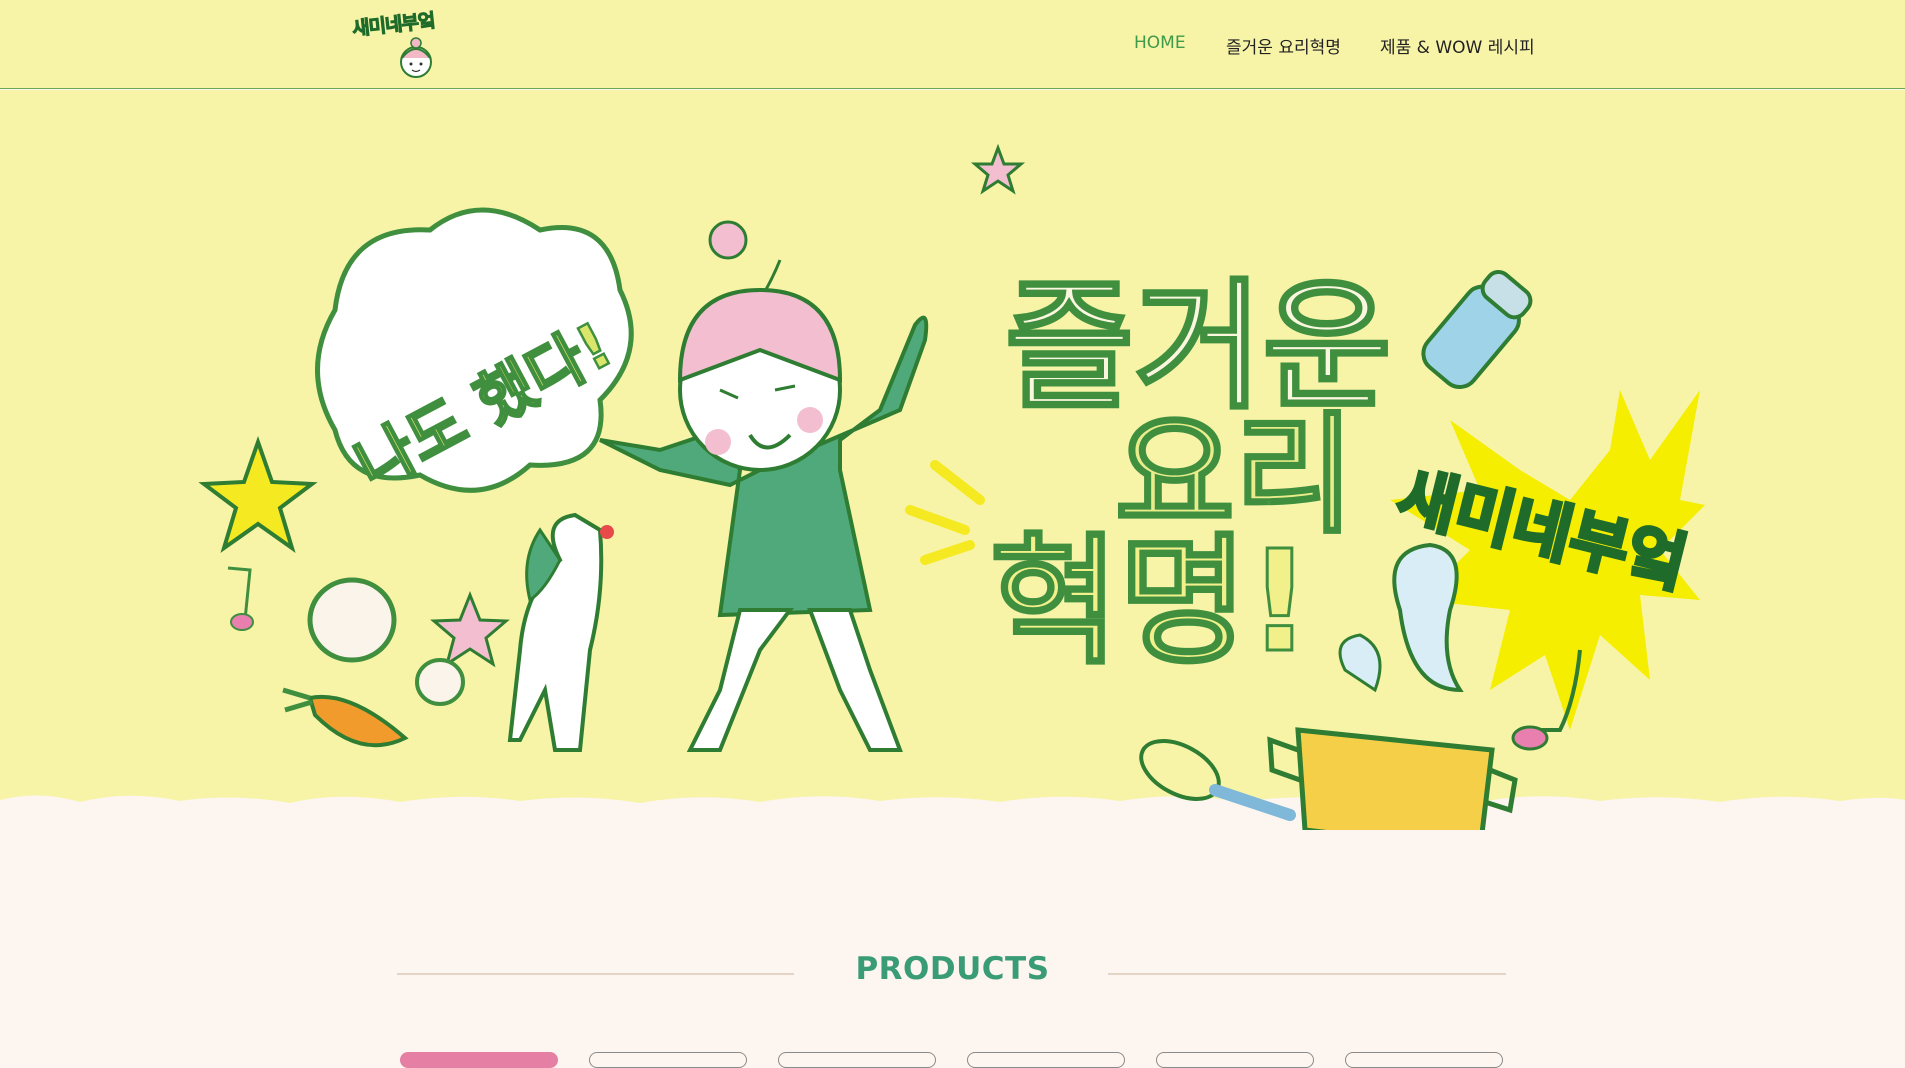  Describe the element at coordinates (416, 57) in the screenshot. I see `logo-character-icon` at that location.